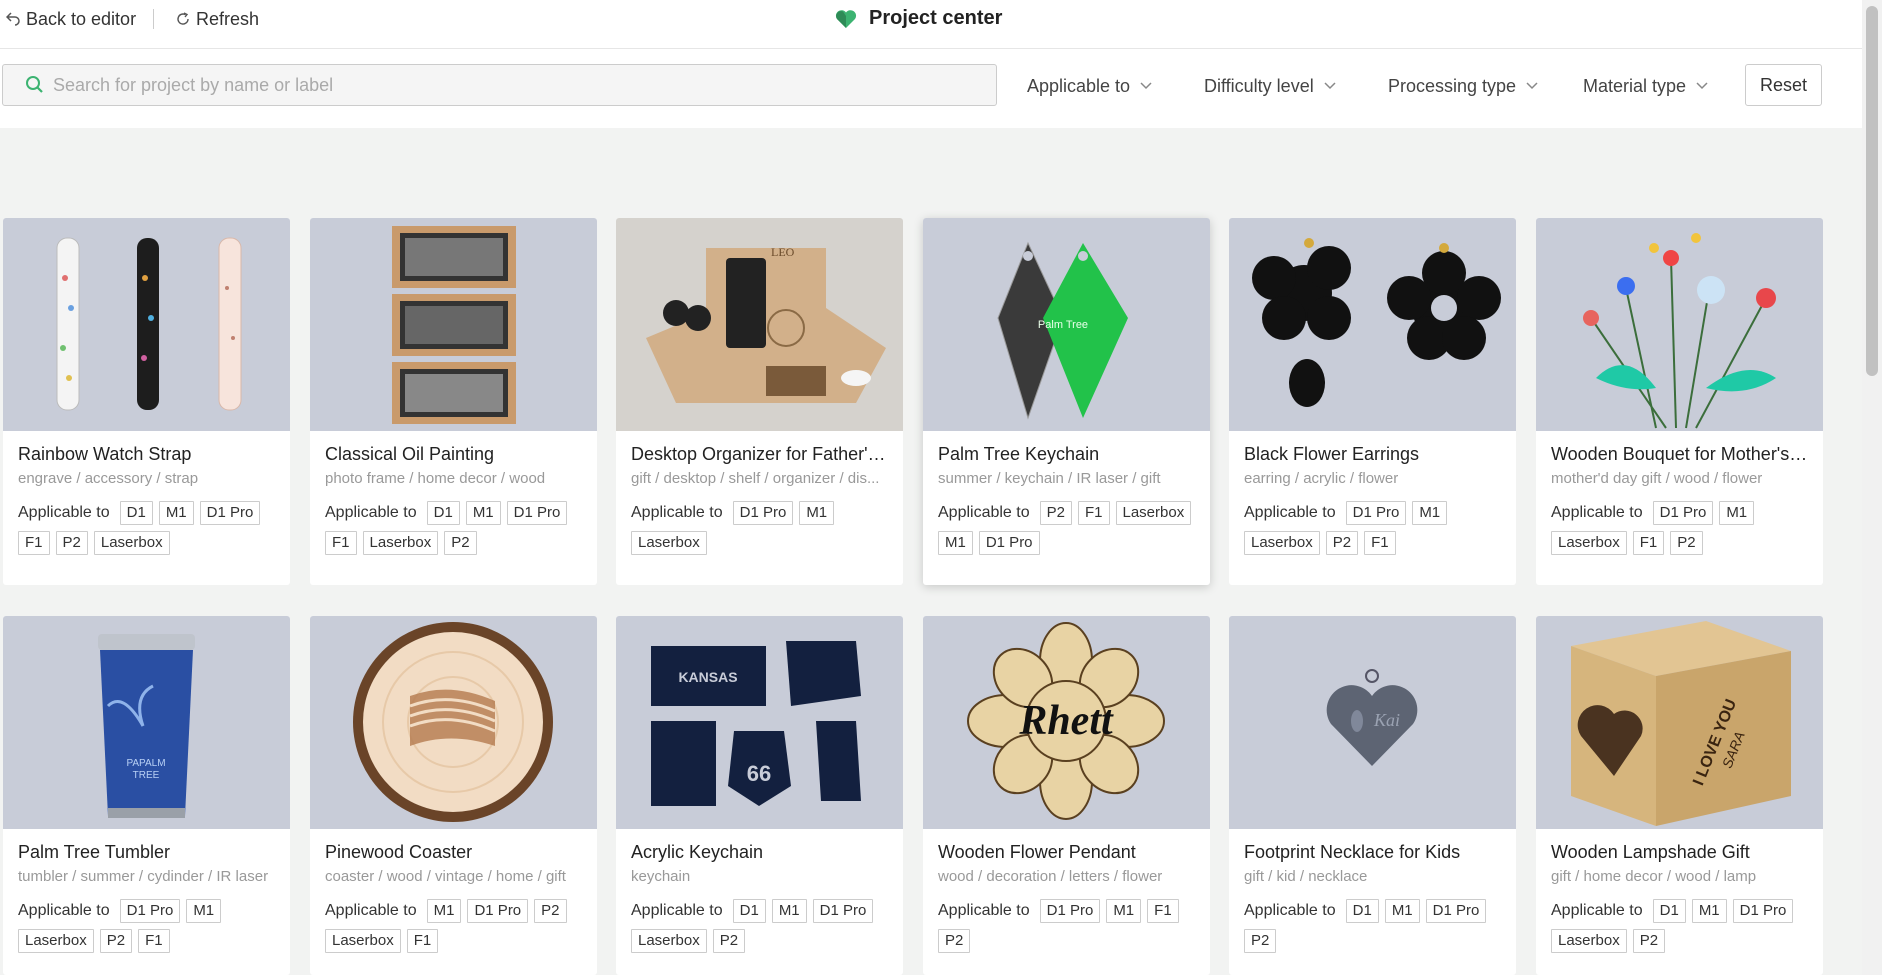  I want to click on difficulty-level-label: Difficulty level, so click(1259, 85).